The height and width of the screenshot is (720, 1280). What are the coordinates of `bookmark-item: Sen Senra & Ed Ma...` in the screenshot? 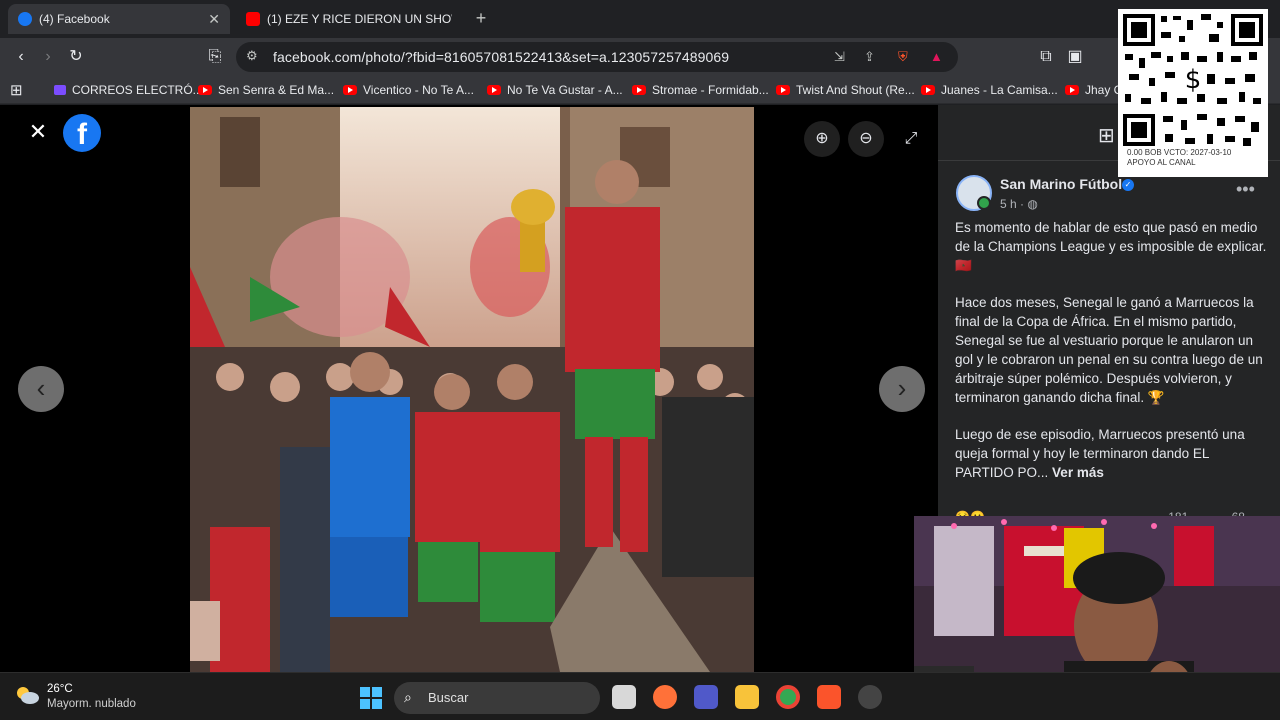 It's located at (266, 90).